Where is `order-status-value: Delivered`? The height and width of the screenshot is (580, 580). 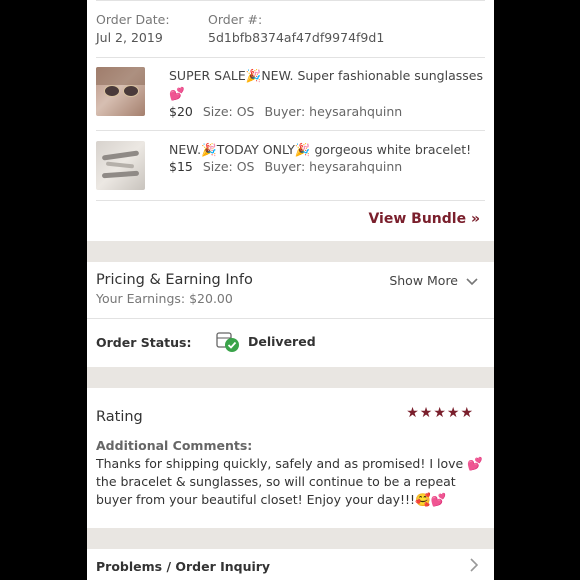
order-status-value: Delivered is located at coordinates (282, 341).